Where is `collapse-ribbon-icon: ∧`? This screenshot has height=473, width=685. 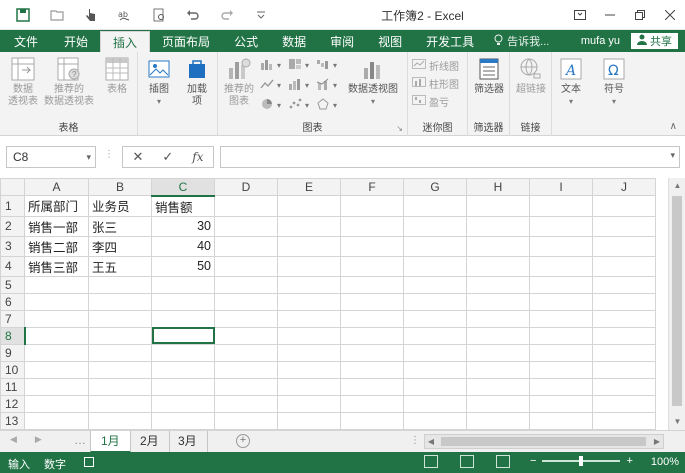 collapse-ribbon-icon: ∧ is located at coordinates (673, 126).